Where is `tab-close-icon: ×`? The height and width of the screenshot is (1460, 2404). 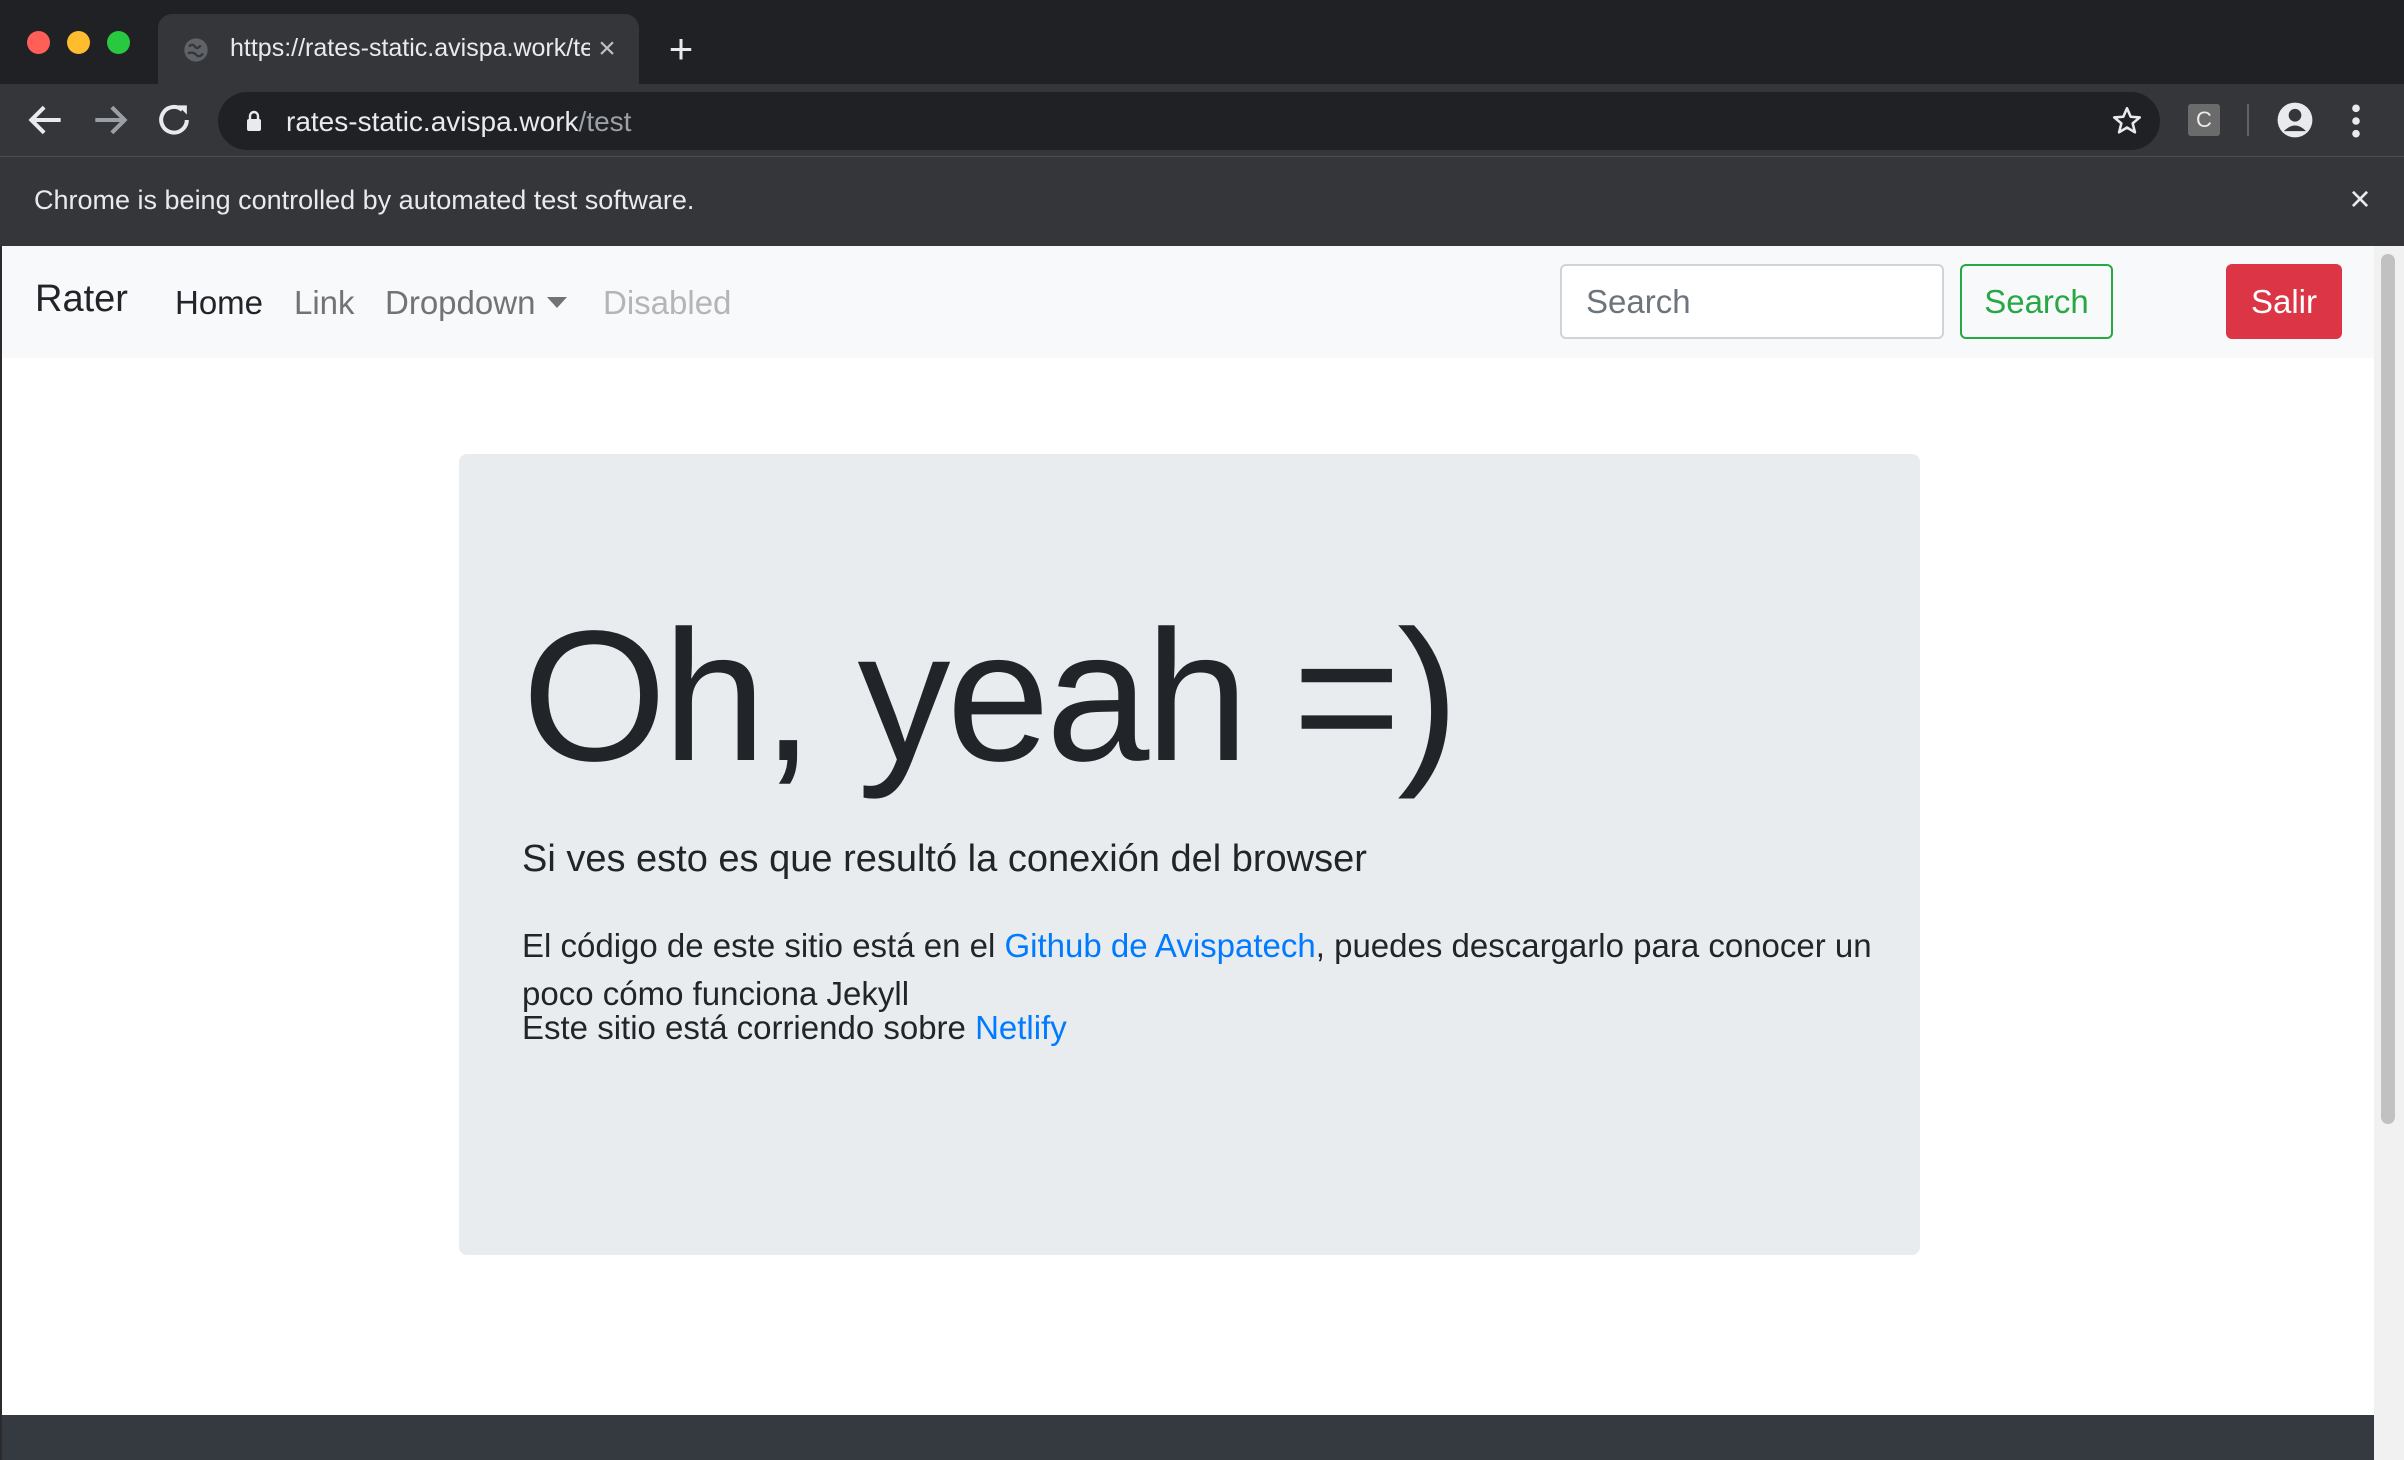
tab-close-icon: × is located at coordinates (607, 49).